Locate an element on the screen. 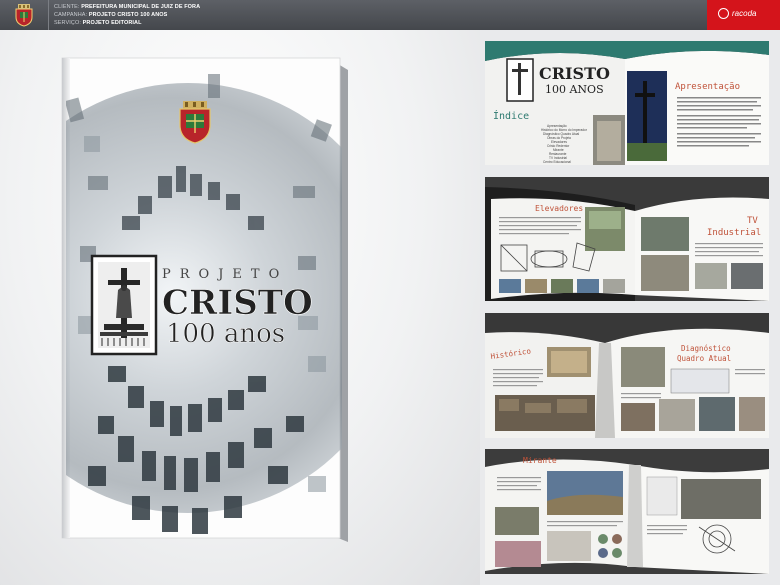 The height and width of the screenshot is (585, 780). spread-3-illustration: Histórico Diagnóstico Quadro Atual is located at coordinates (627, 375).